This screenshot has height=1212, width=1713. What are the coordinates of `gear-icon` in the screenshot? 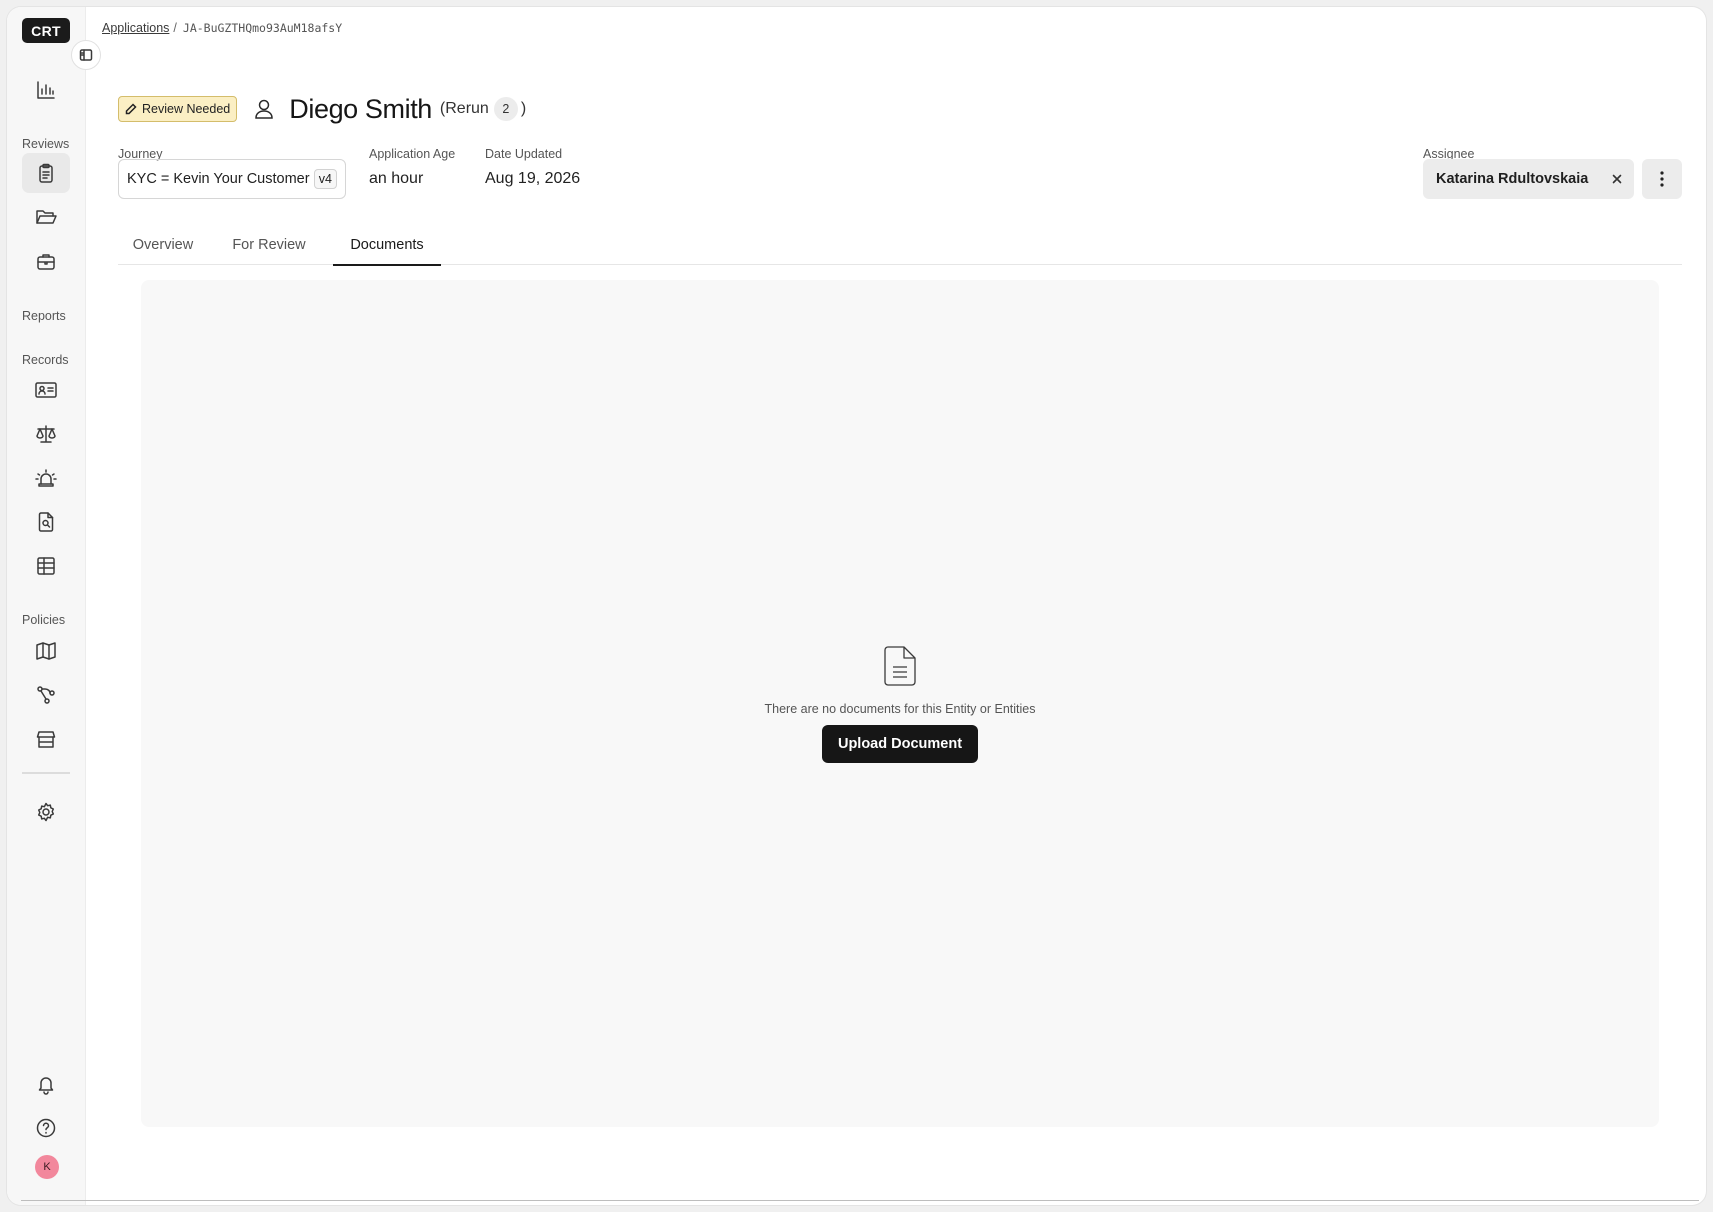 It's located at (46, 812).